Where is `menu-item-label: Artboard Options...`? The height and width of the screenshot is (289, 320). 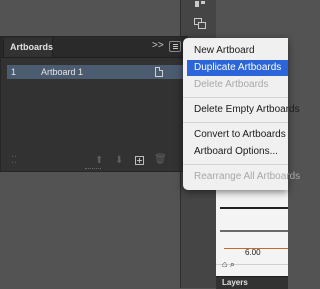 menu-item-label: Artboard Options... is located at coordinates (236, 151).